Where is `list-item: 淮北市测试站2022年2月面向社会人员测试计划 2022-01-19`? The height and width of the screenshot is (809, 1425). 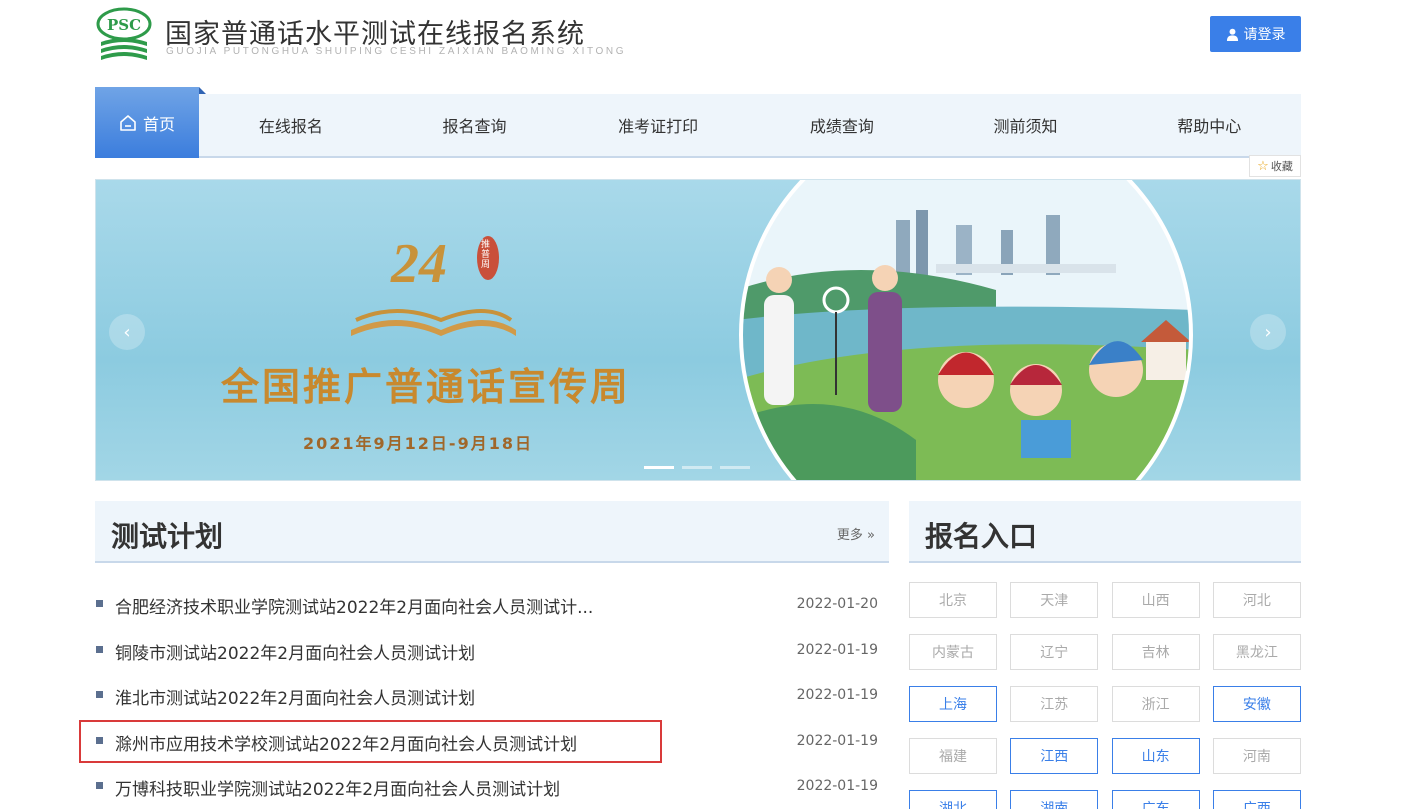 list-item: 淮北市测试站2022年2月面向社会人员测试计划 2022-01-19 is located at coordinates (492, 695).